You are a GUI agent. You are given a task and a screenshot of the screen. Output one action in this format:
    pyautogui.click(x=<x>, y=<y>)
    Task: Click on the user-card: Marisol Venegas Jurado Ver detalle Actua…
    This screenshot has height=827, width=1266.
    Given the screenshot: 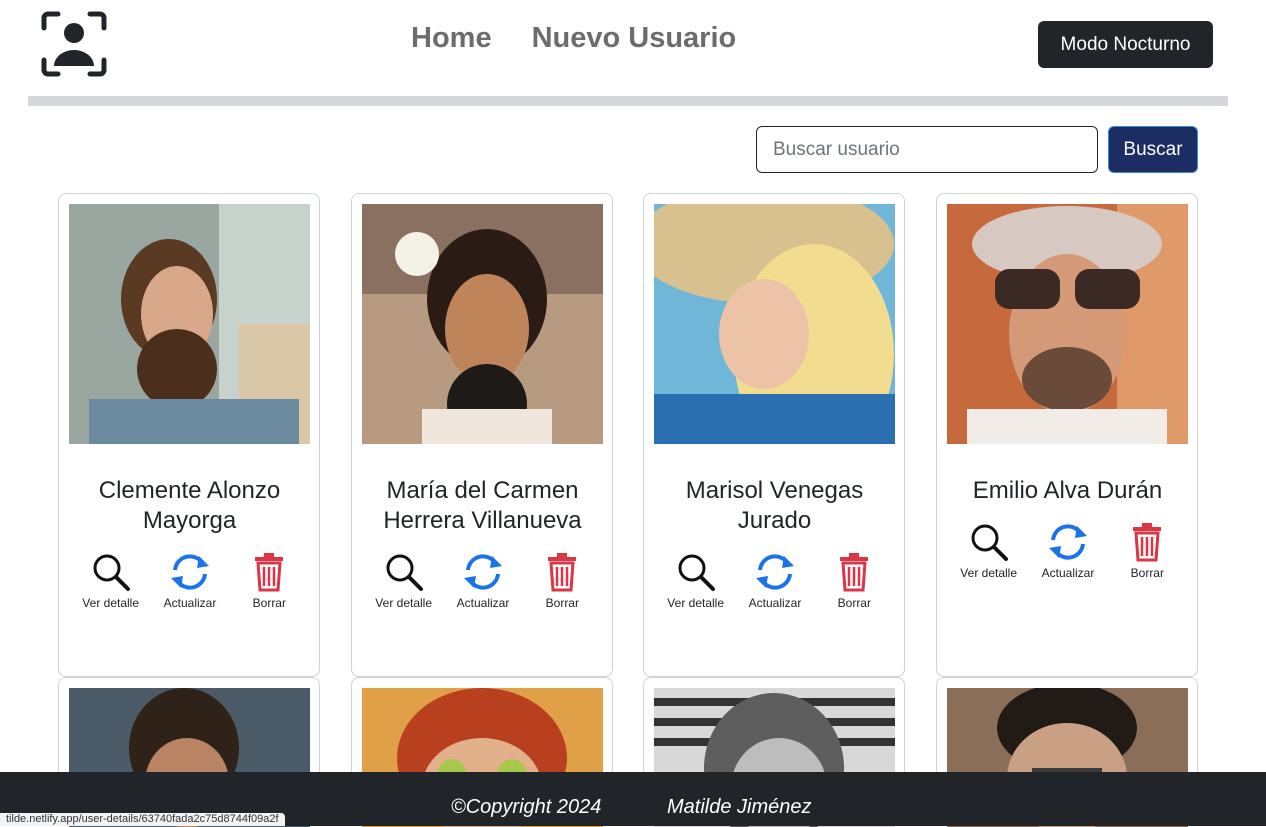 What is the action you would take?
    pyautogui.click(x=774, y=435)
    